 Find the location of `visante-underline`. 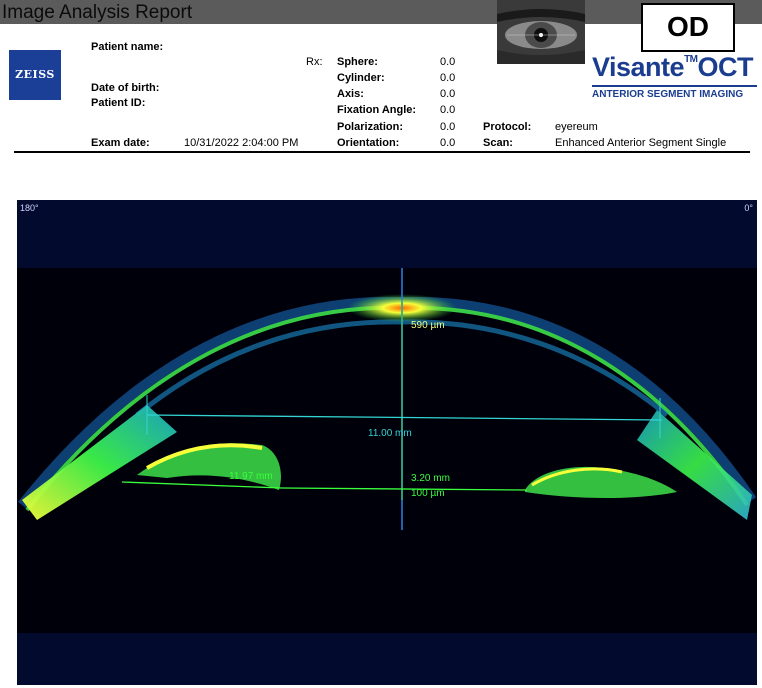

visante-underline is located at coordinates (674, 86).